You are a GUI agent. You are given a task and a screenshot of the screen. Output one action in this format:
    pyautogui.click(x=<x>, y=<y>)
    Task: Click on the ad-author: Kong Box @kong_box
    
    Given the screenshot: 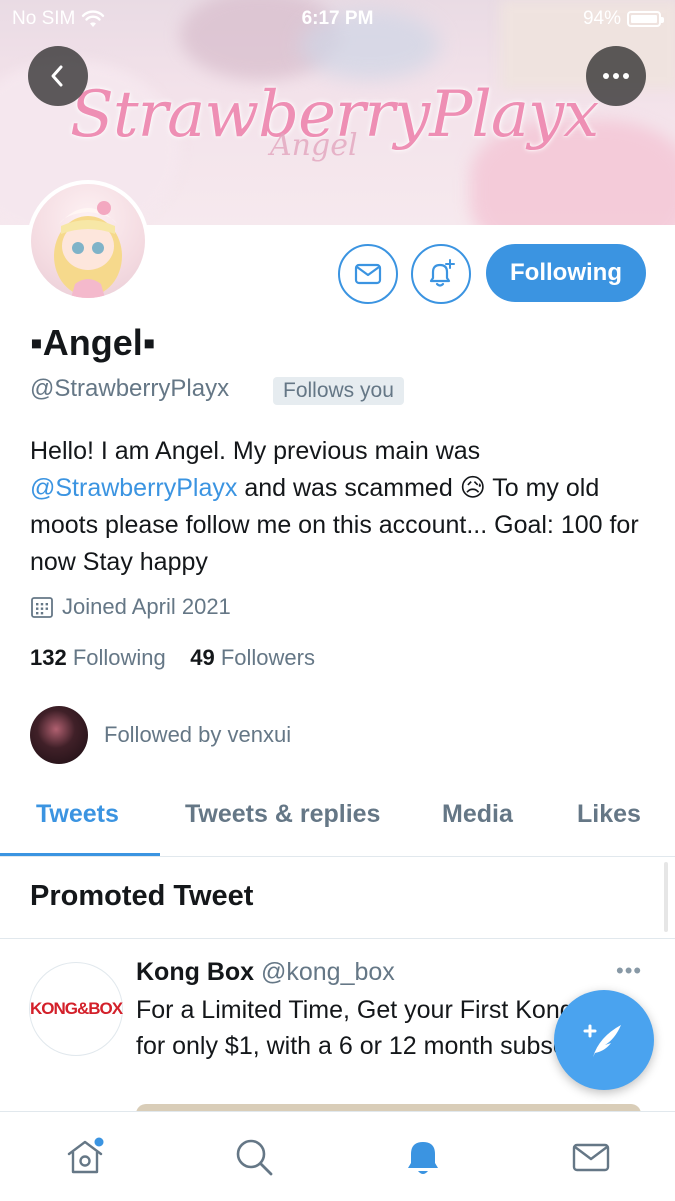 What is the action you would take?
    pyautogui.click(x=265, y=972)
    